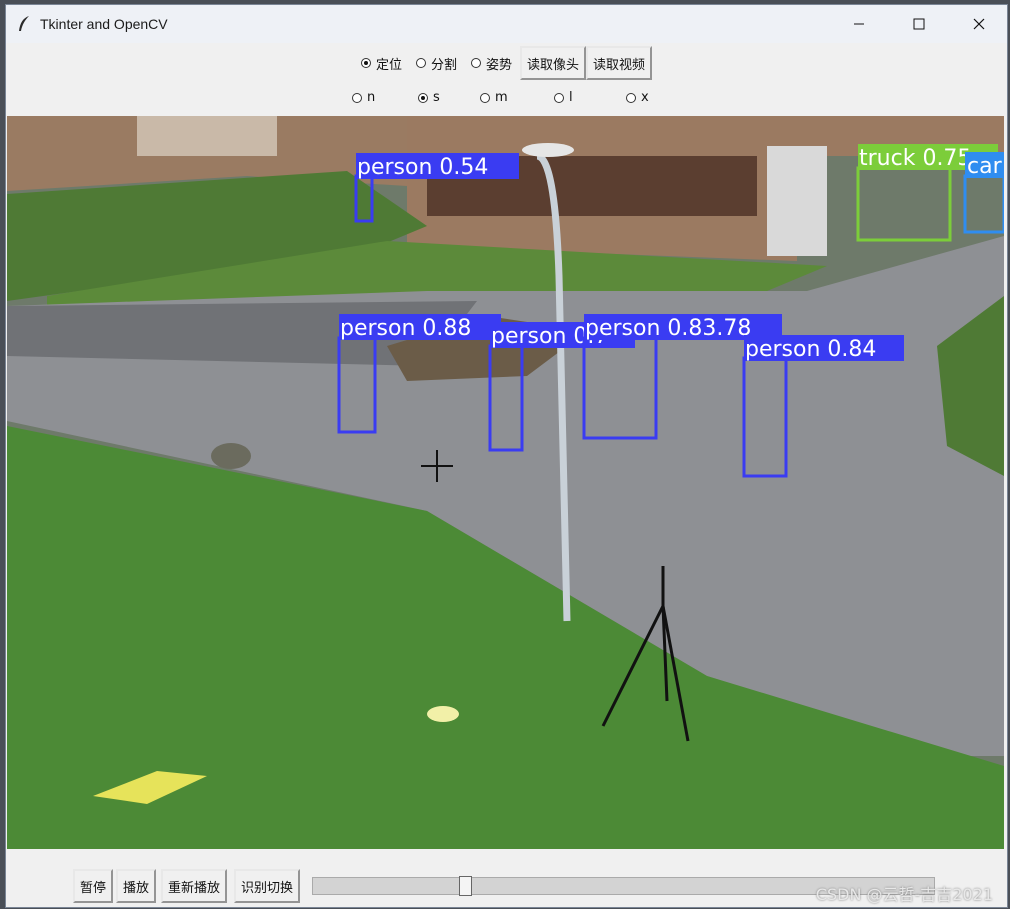  I want to click on replay-button: 重新播放, so click(194, 886).